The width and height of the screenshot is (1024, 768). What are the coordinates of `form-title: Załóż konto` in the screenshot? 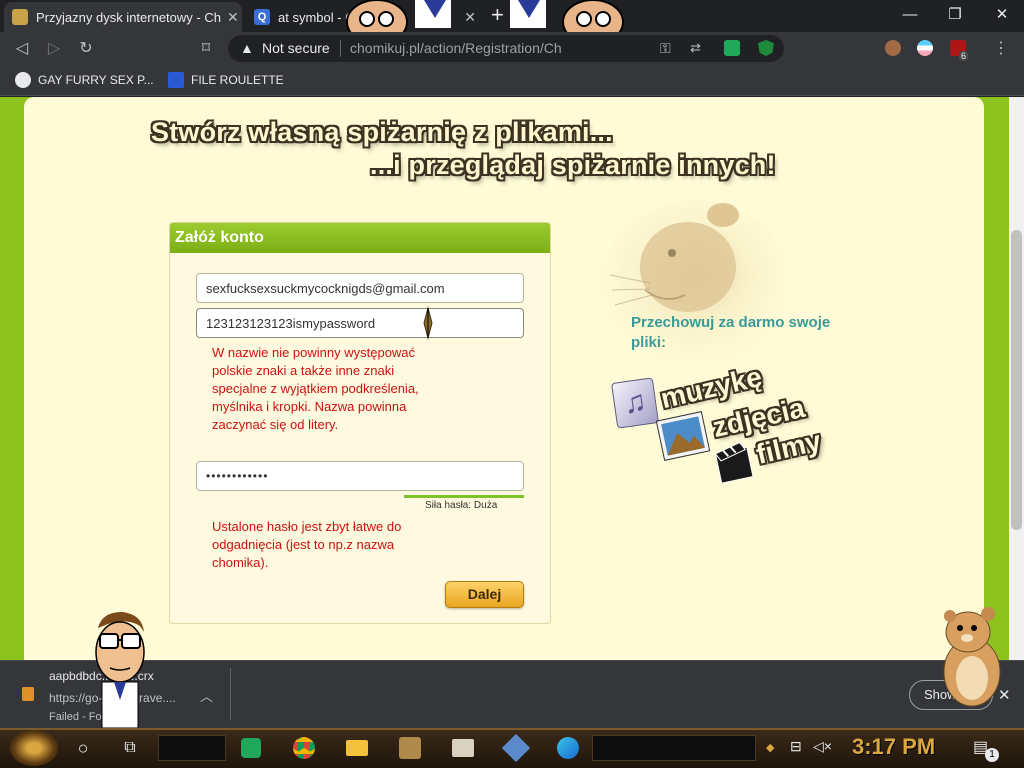 It's located at (360, 238).